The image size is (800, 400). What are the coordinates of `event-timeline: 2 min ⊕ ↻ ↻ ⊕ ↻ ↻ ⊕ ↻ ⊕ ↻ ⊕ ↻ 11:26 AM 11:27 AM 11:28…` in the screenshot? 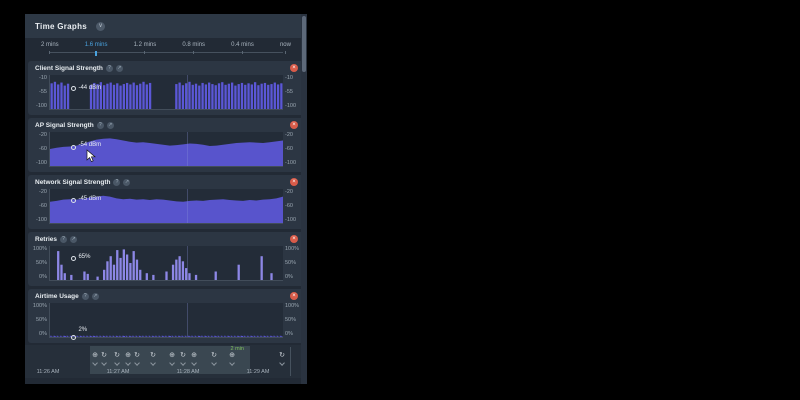 It's located at (163, 361).